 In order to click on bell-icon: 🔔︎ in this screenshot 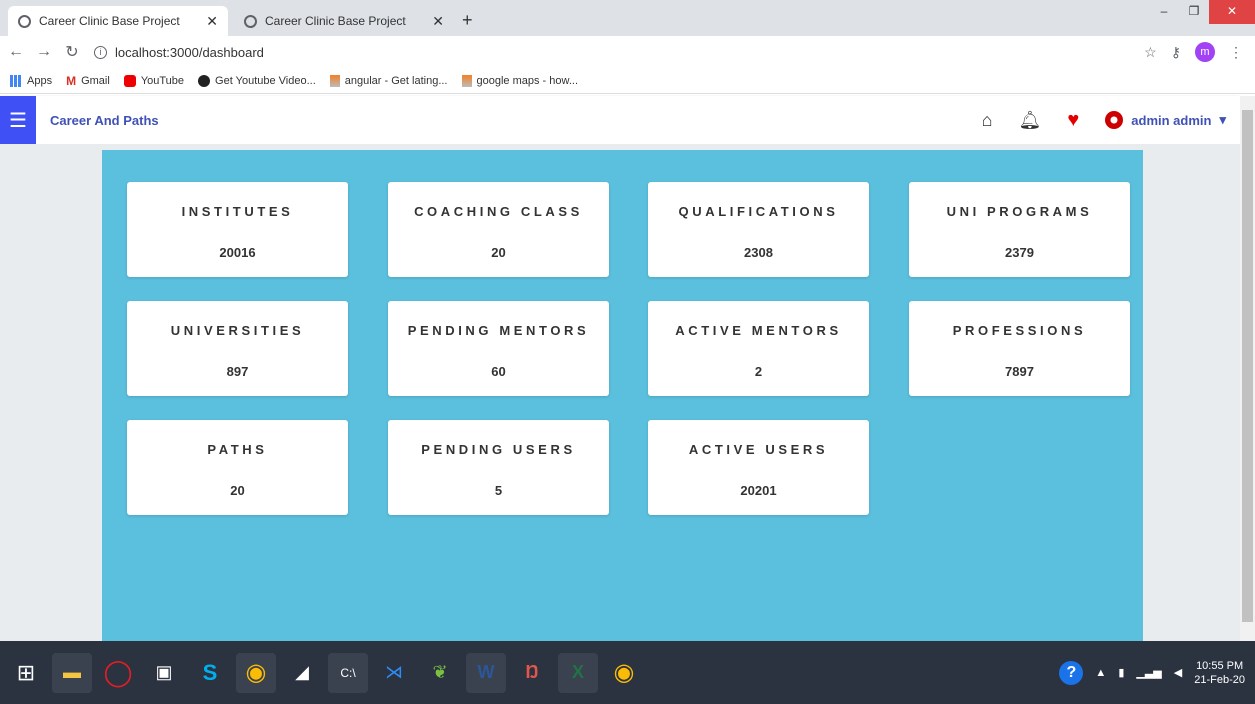, I will do `click(1030, 120)`.